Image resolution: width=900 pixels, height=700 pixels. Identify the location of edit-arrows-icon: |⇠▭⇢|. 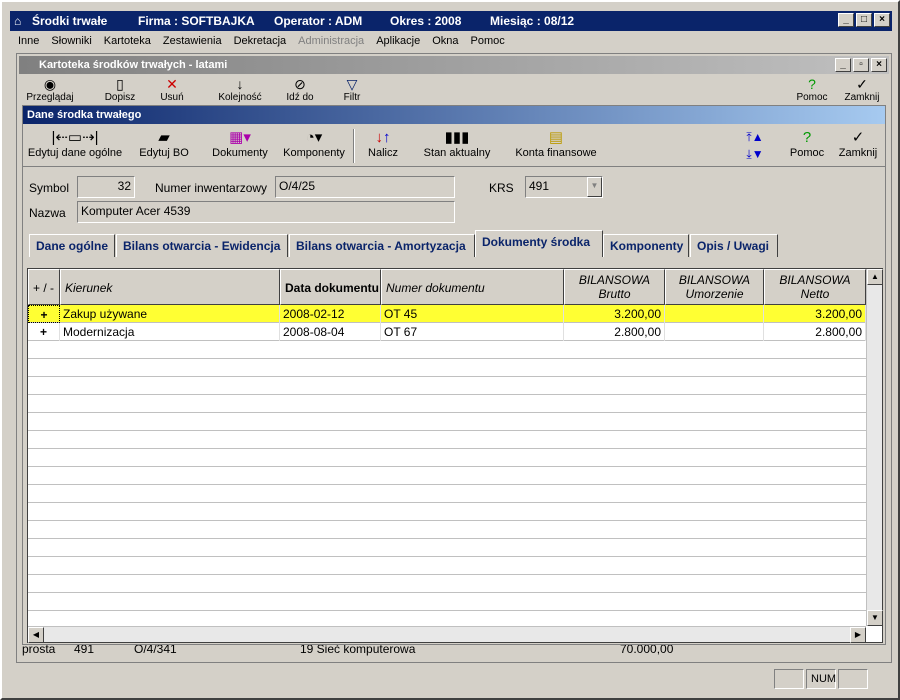
(75, 137).